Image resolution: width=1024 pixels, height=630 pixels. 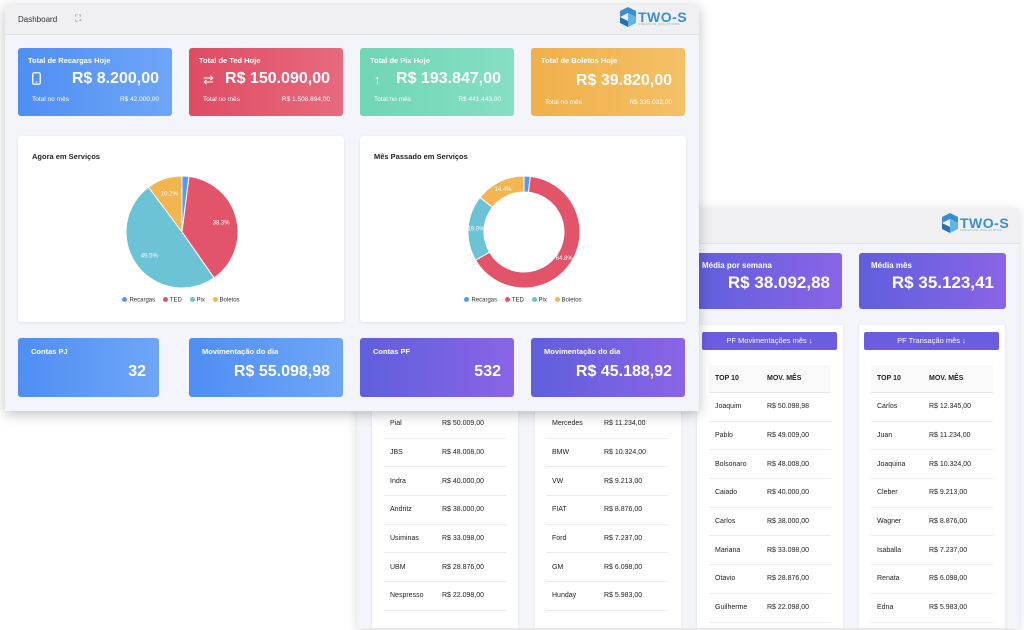 I want to click on table-row: BMW R$ 10.324,00, so click(x=607, y=453).